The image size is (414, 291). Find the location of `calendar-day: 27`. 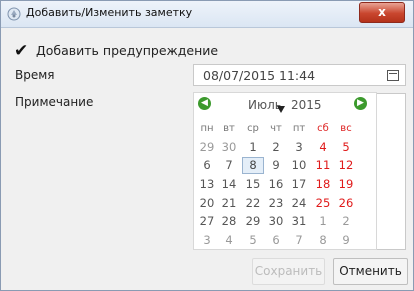

calendar-day: 27 is located at coordinates (207, 221).